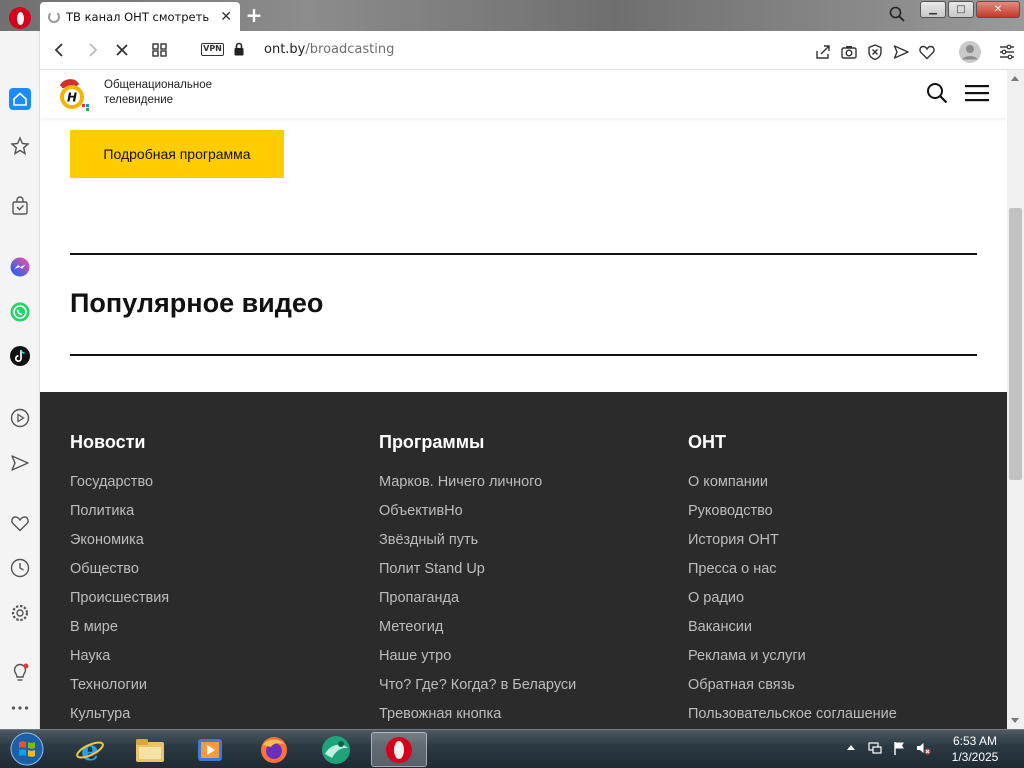 The image size is (1024, 768). I want to click on more-options-icon, so click(20, 708).